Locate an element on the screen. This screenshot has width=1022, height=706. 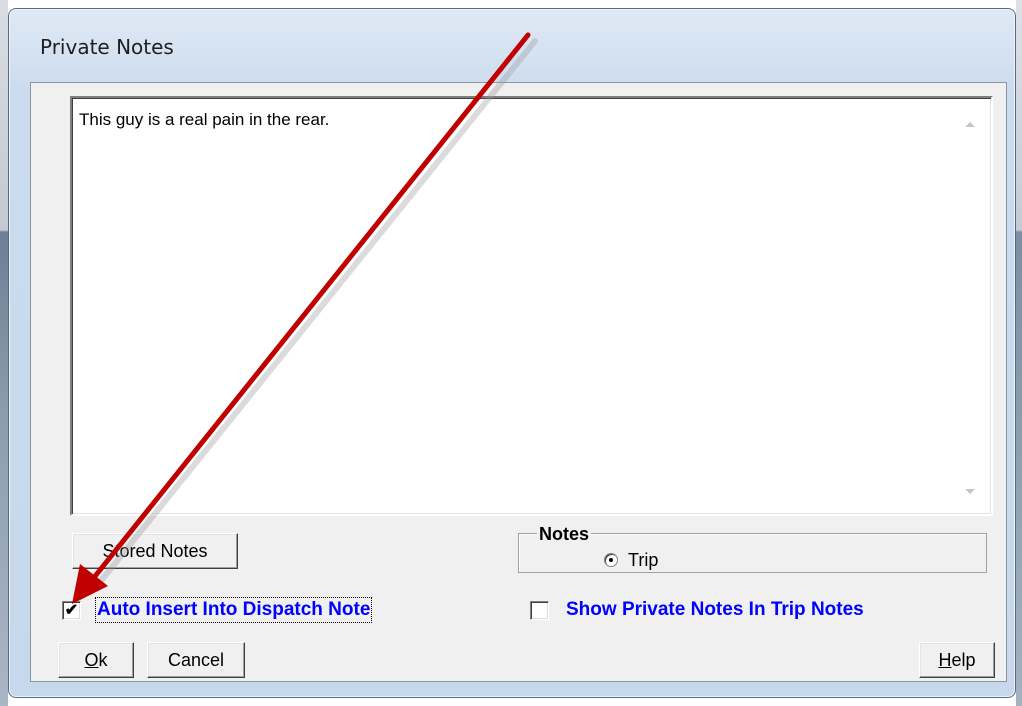
trip-radio-label: Trip is located at coordinates (643, 560).